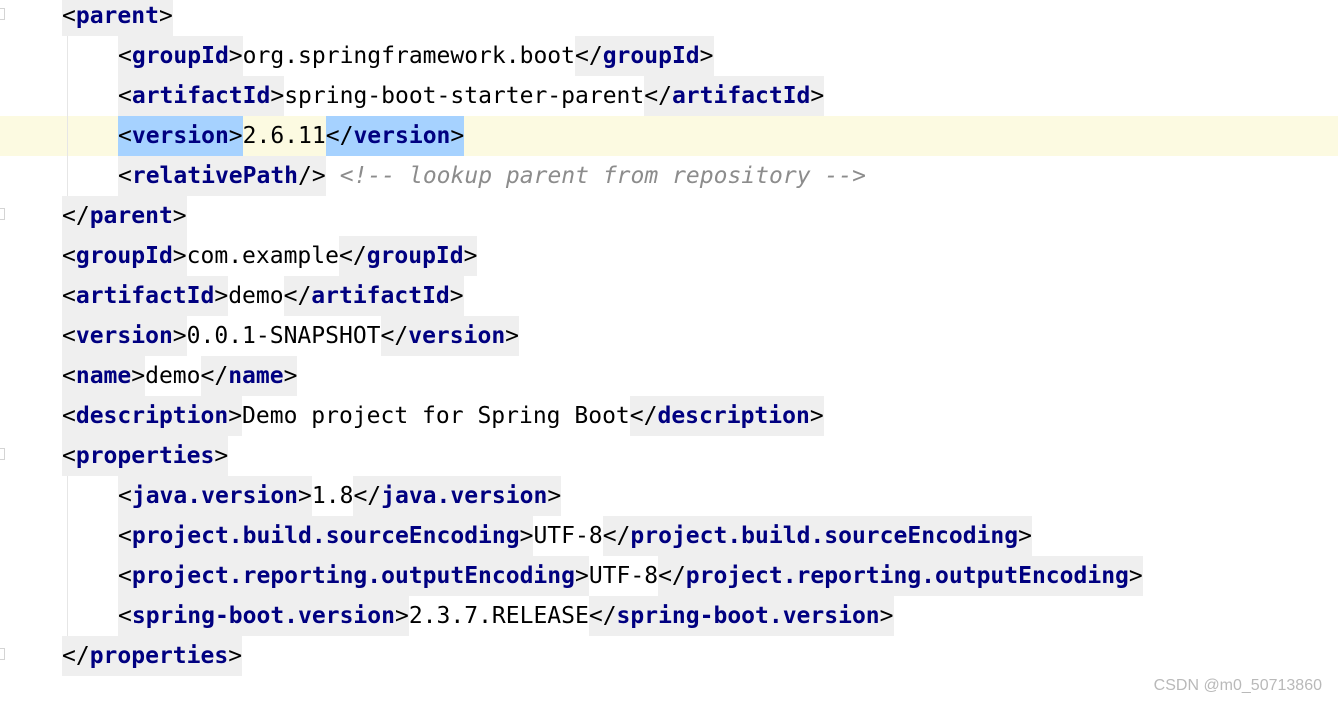 The height and width of the screenshot is (703, 1338). I want to click on xml-open-tag: <project.reporting.outputEncoding>, so click(353, 576).